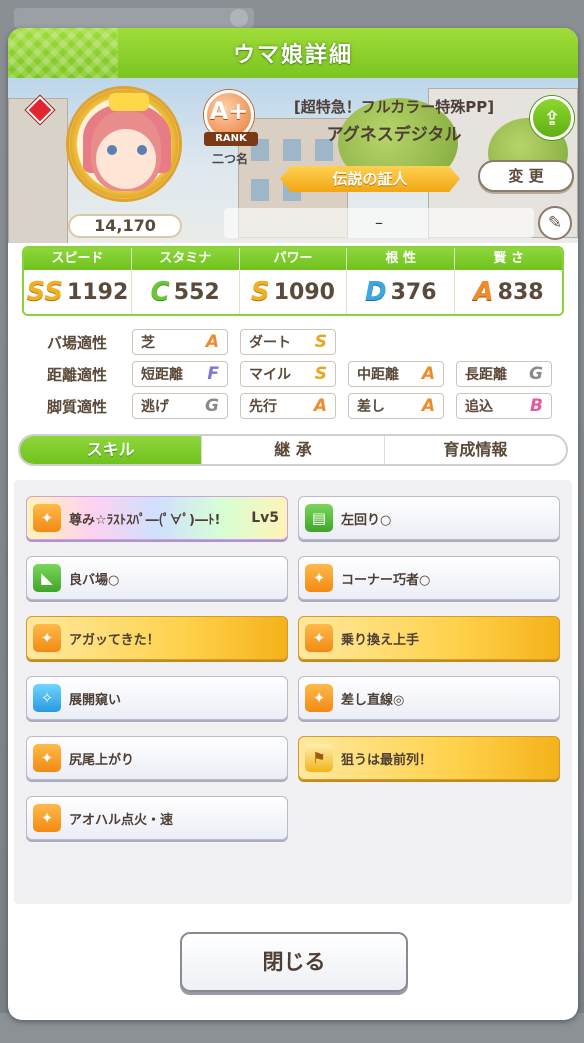 This screenshot has width=584, height=1043. I want to click on tab-training-info: 育成情報, so click(475, 450).